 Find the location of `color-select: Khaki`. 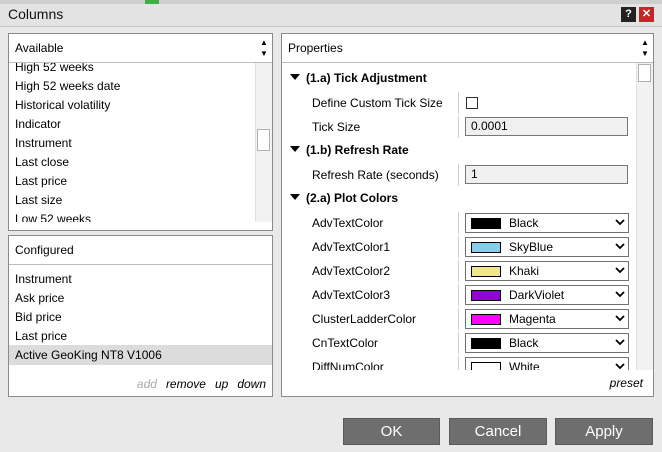

color-select: Khaki is located at coordinates (547, 271).